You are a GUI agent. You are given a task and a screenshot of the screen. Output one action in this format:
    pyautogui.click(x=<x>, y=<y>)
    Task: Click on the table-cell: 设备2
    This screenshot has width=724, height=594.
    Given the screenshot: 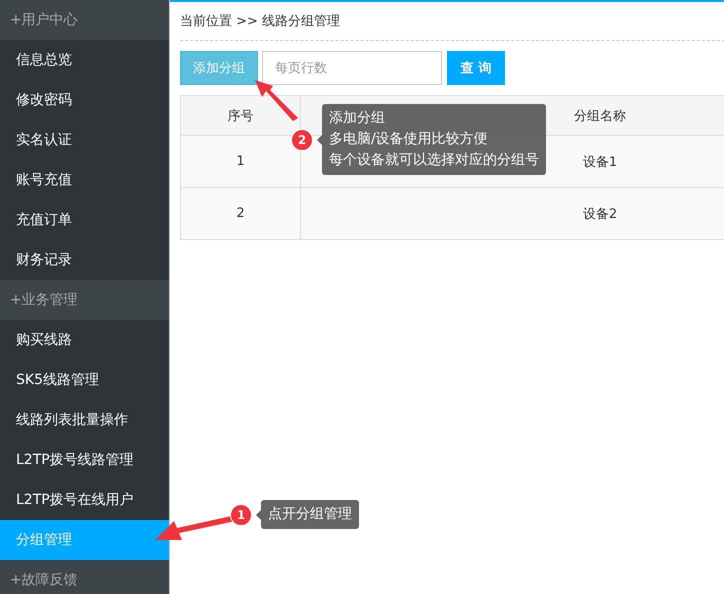 What is the action you would take?
    pyautogui.click(x=512, y=214)
    